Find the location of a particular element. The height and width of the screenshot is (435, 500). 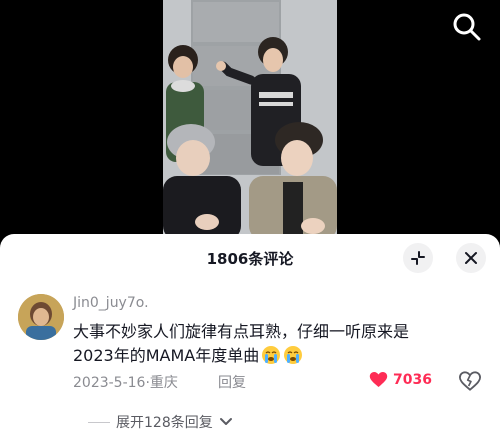

close-button is located at coordinates (471, 258).